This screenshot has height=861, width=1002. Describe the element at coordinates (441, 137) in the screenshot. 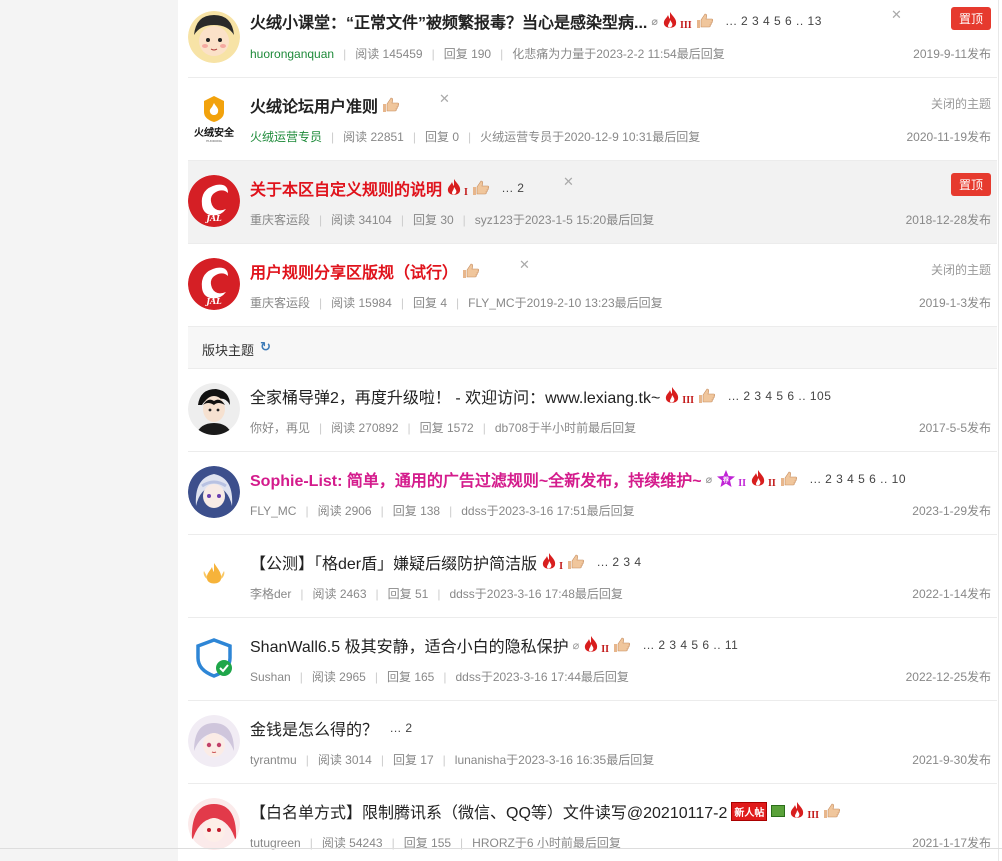

I see `reply-count: 回复 0` at that location.